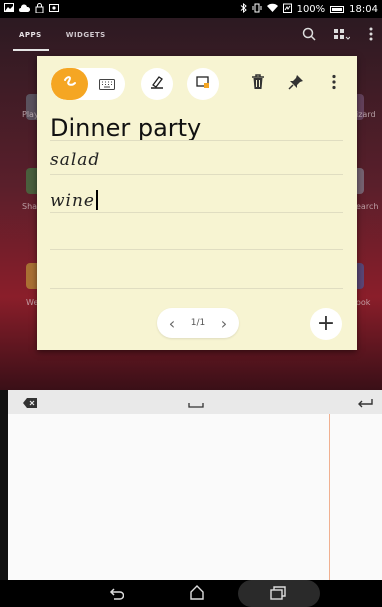 The width and height of the screenshot is (382, 607). I want to click on drawer-actions, so click(338, 35).